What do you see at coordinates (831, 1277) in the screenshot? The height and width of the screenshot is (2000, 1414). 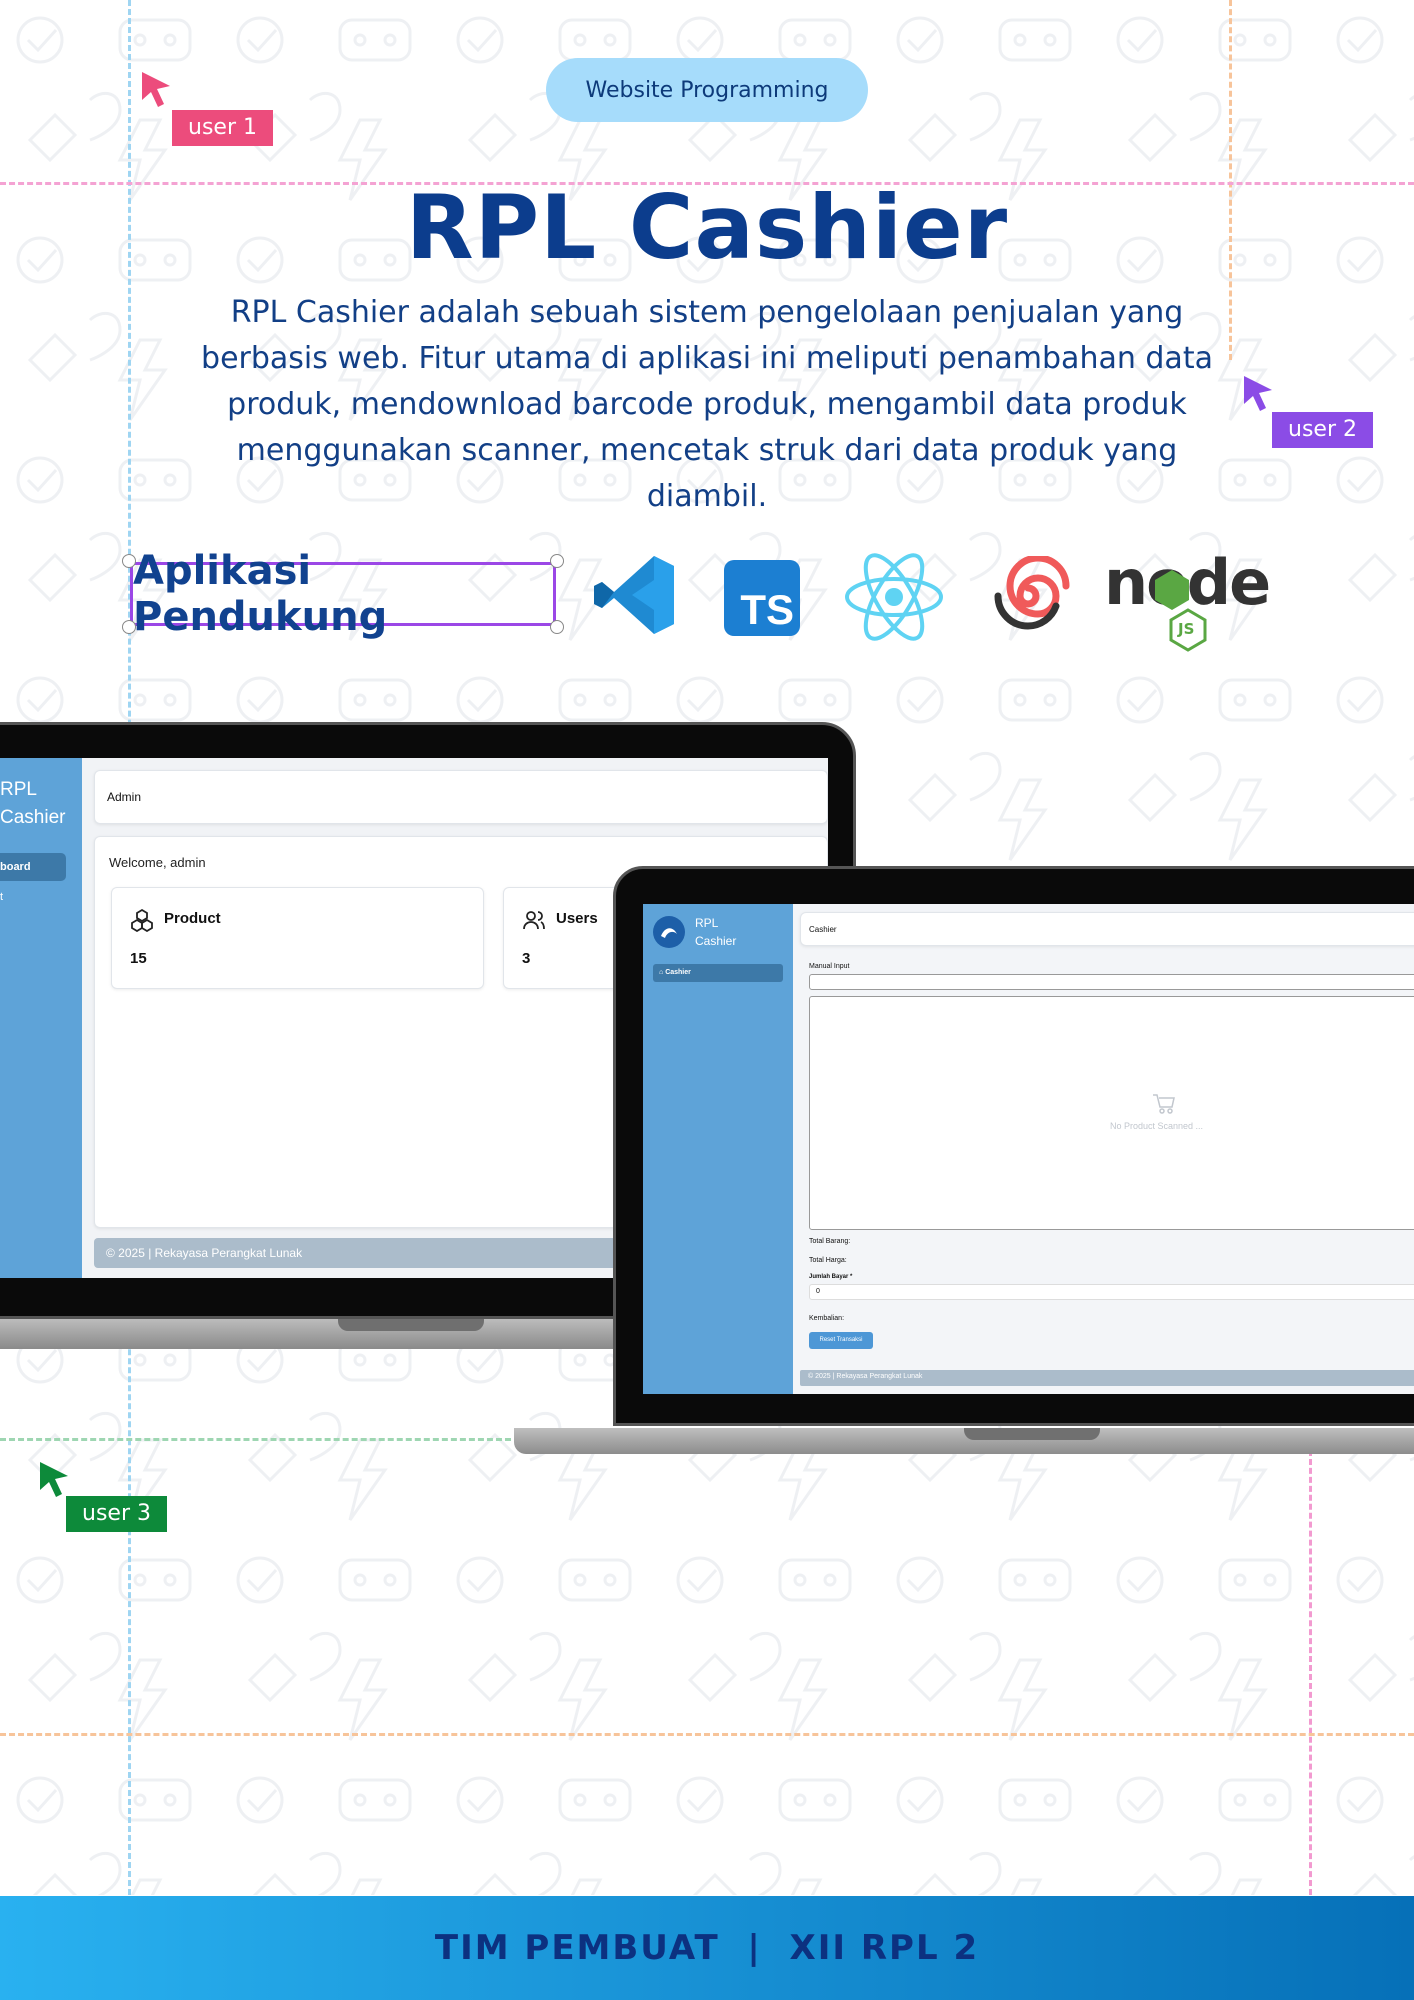 I see `pay-amount-label: Jumlah Bayar *` at bounding box center [831, 1277].